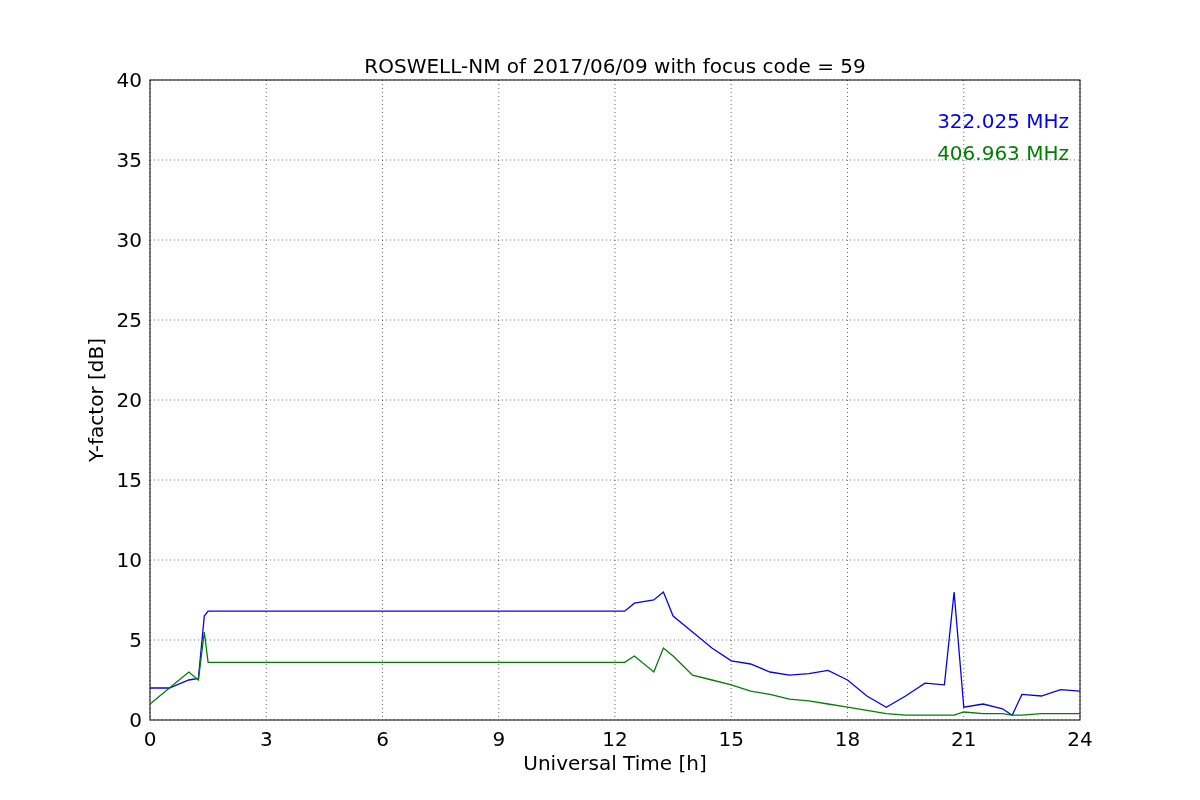 The height and width of the screenshot is (800, 1200). I want to click on y-axis-label: Y-factor [dB], so click(96, 400).